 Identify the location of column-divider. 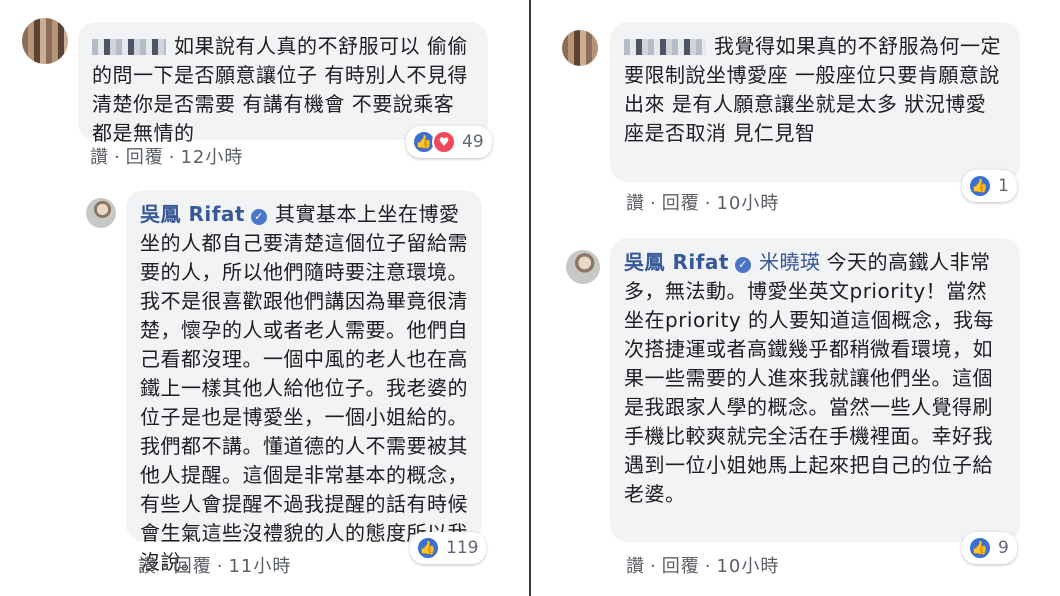
(530, 298).